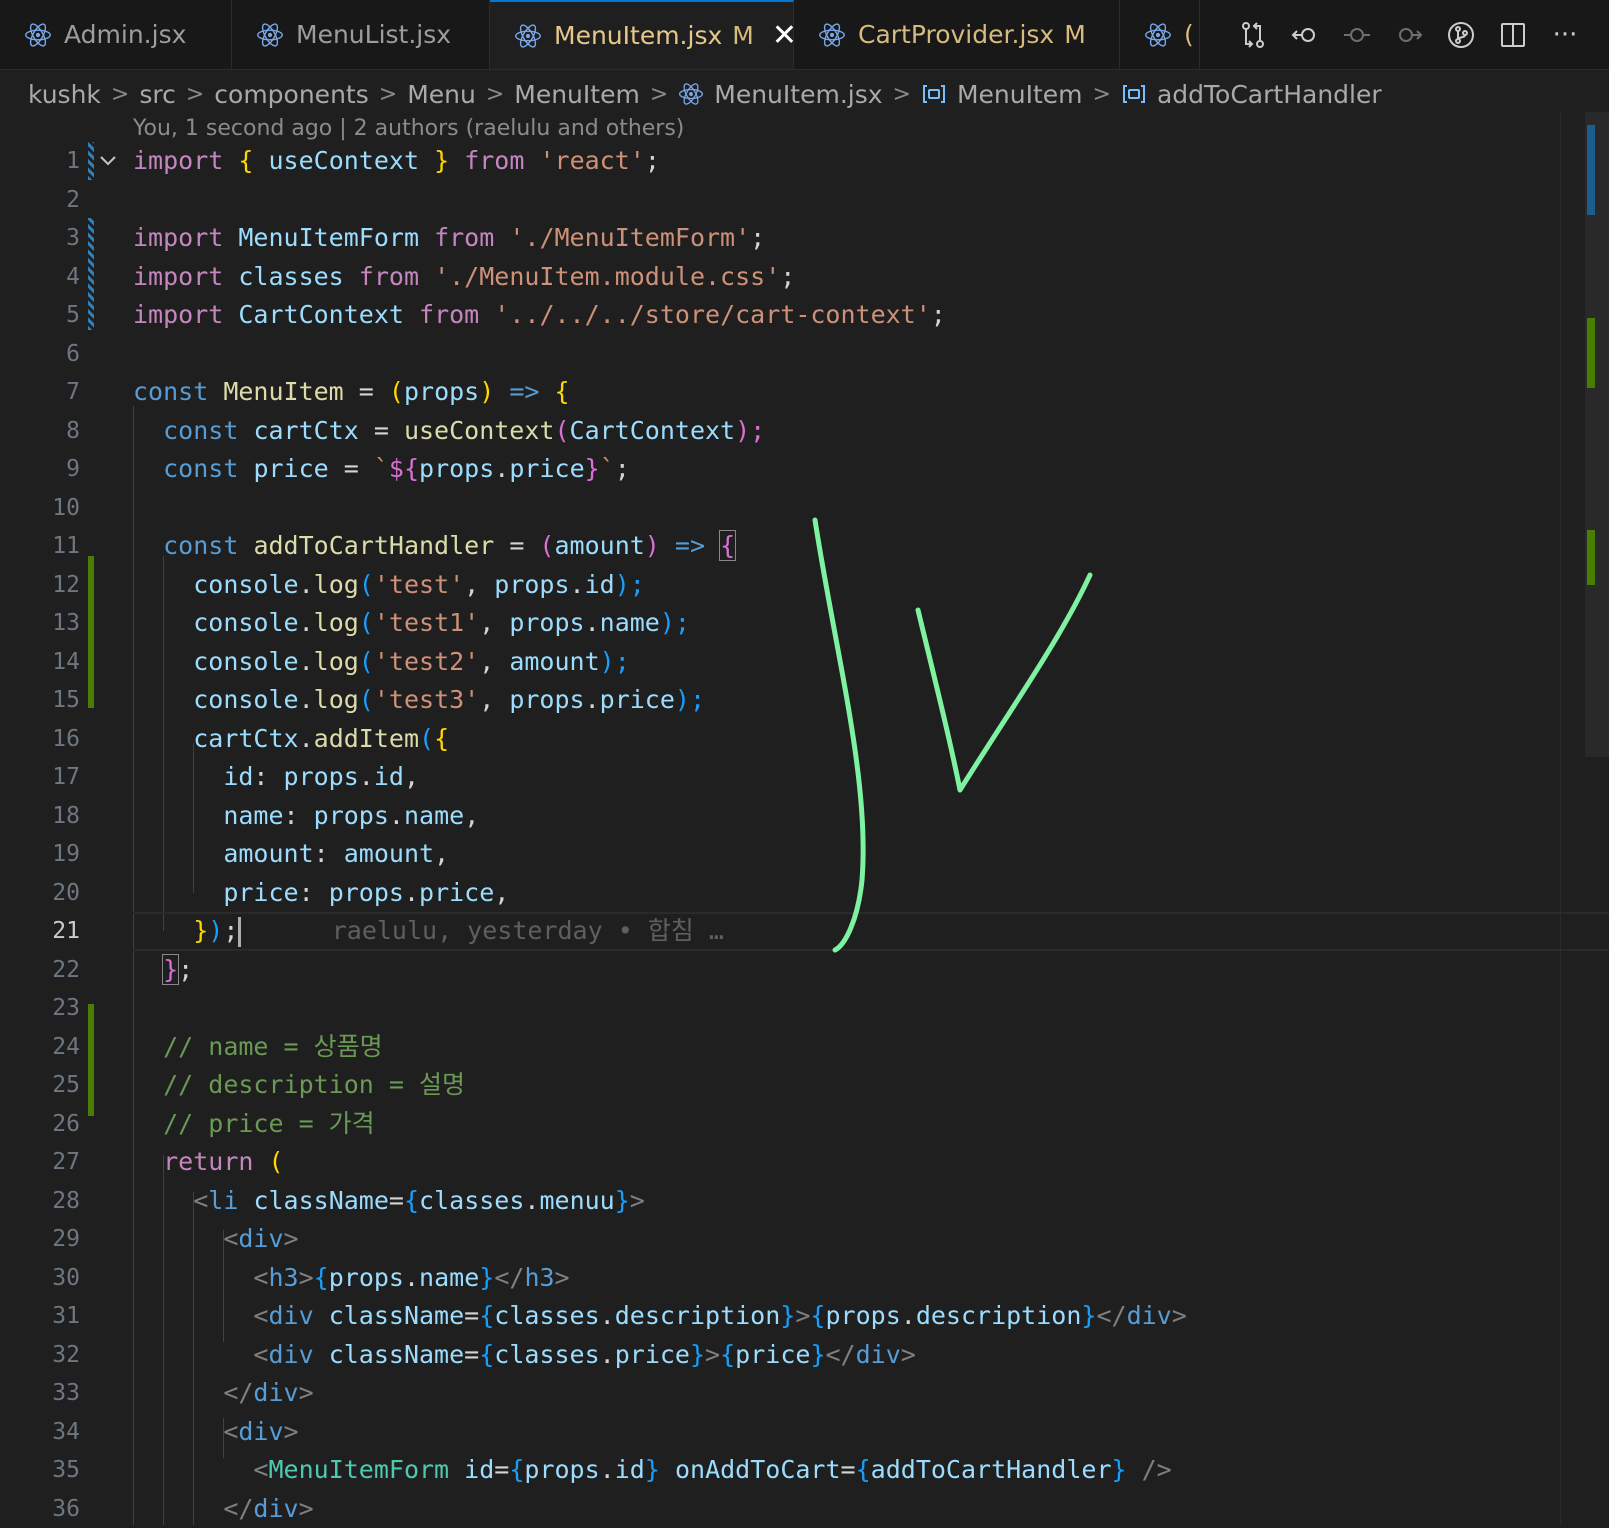 Image resolution: width=1609 pixels, height=1528 pixels. I want to click on line-number: 23, so click(45, 1008).